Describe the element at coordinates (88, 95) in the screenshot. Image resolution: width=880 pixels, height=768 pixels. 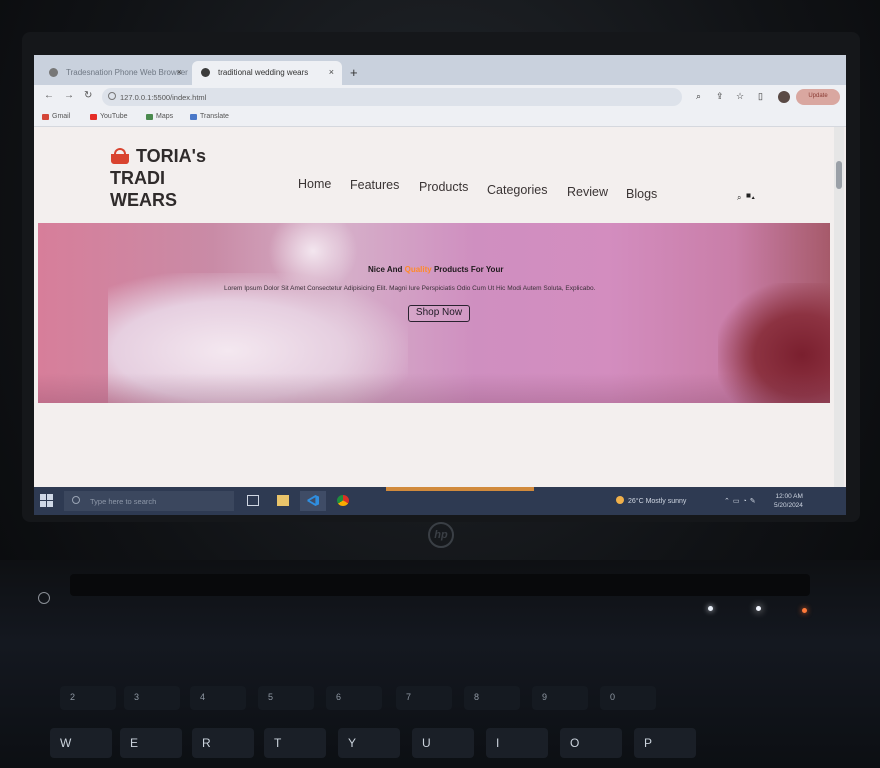
I see `reload-icon: ↻` at that location.